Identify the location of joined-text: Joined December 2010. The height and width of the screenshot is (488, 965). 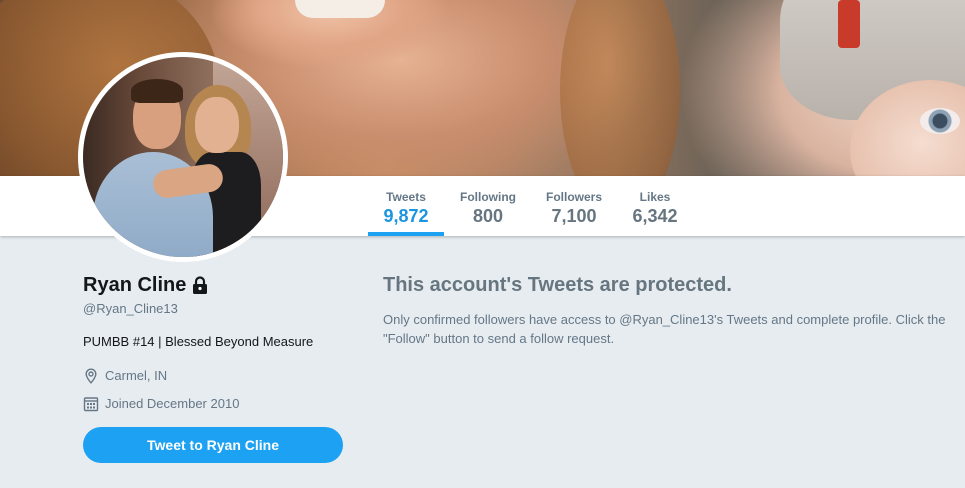
(172, 403).